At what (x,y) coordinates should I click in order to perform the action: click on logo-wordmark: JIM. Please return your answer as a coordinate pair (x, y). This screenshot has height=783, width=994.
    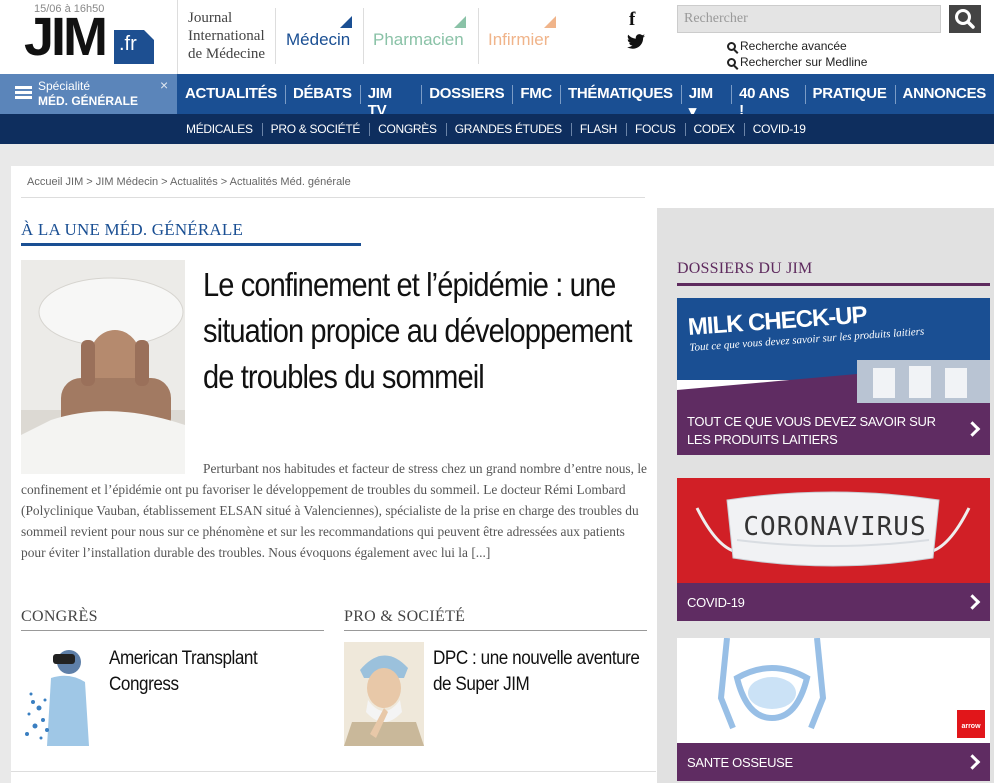
    Looking at the image, I should click on (66, 37).